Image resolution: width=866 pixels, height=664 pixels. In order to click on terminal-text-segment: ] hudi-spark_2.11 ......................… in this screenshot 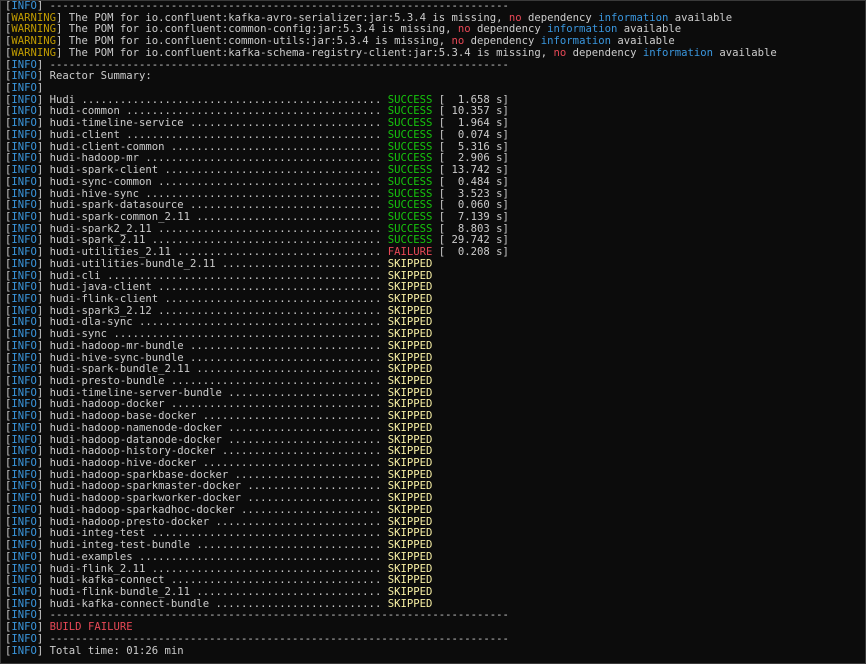, I will do `click(212, 240)`.